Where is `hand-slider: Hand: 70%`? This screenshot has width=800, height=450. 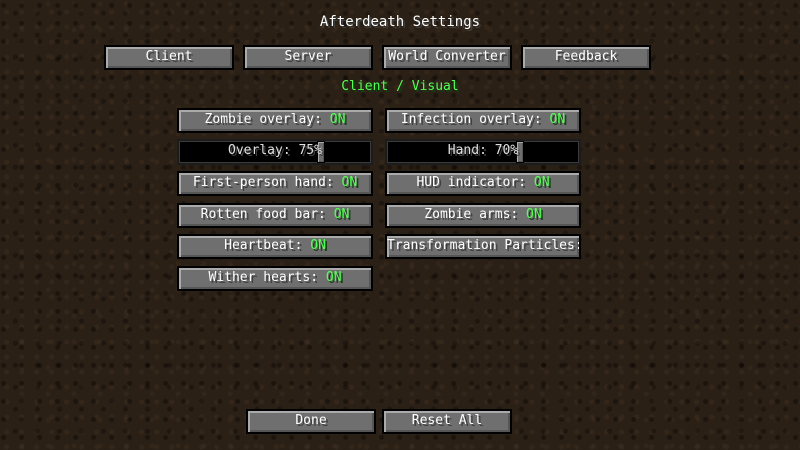 hand-slider: Hand: 70% is located at coordinates (483, 152).